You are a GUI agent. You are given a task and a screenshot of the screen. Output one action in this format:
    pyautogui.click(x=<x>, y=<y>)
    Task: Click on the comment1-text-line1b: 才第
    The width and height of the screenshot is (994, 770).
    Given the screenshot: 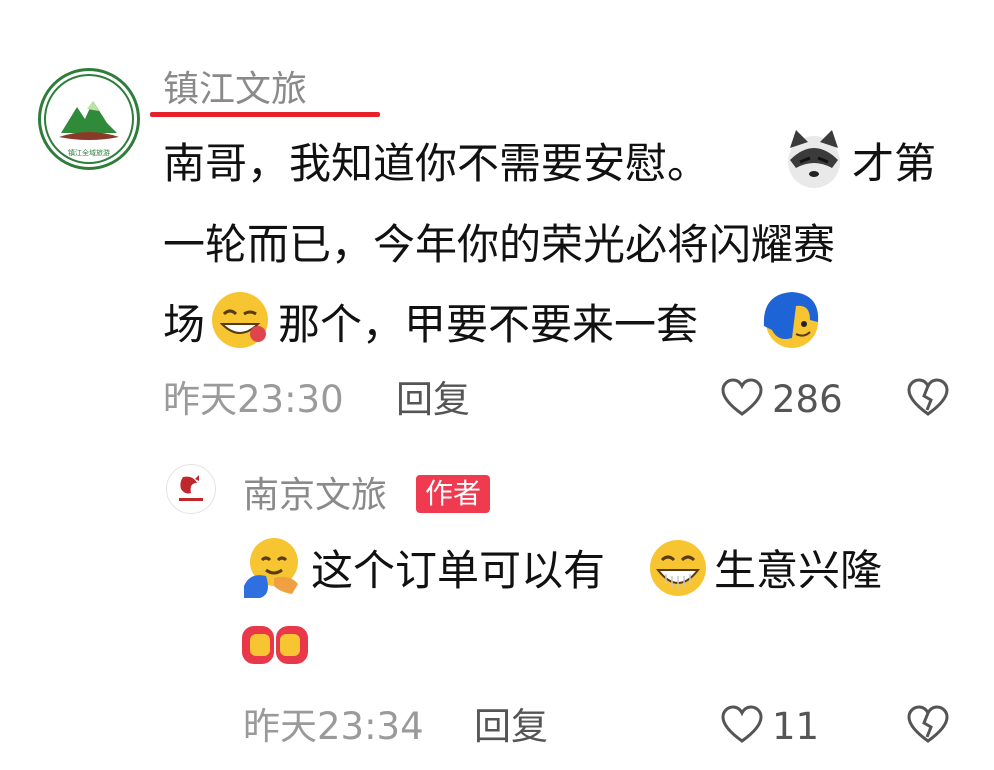 What is the action you would take?
    pyautogui.click(x=894, y=163)
    